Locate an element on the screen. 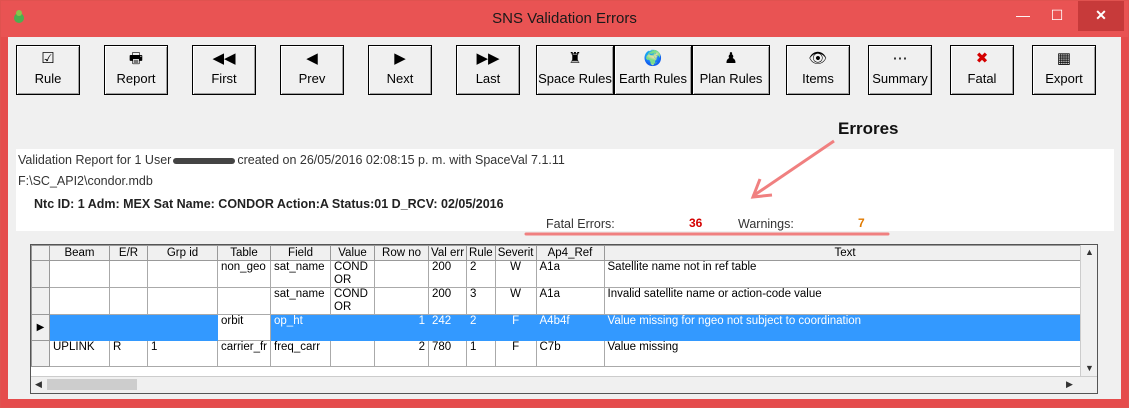 This screenshot has height=408, width=1129. scroll-down-icon: ▼ is located at coordinates (1089, 368).